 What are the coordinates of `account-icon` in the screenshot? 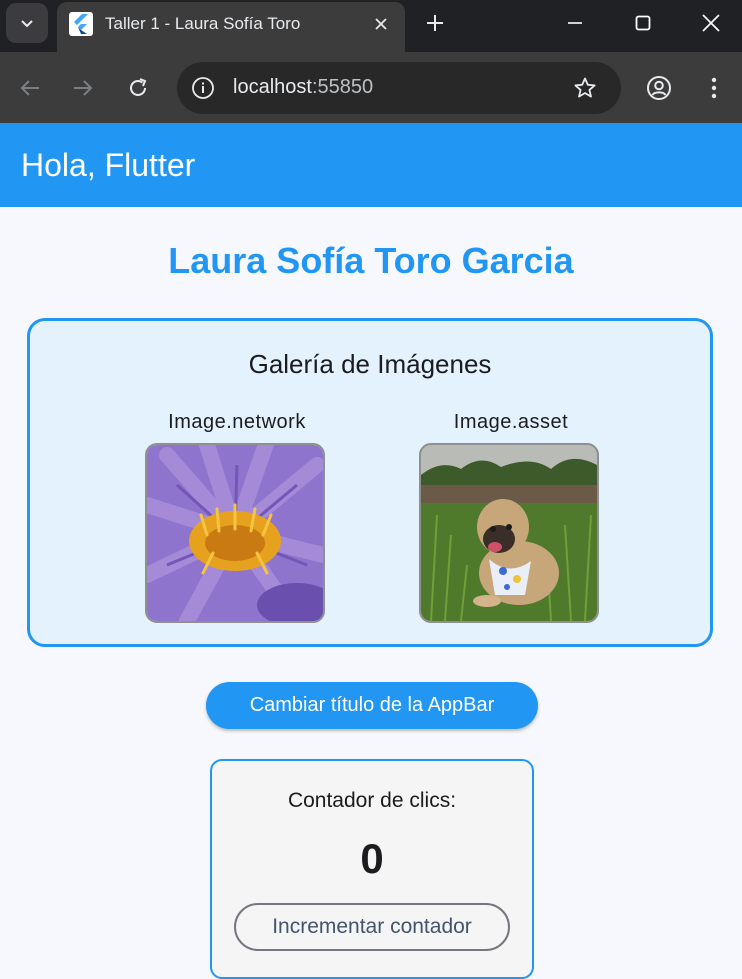 It's located at (659, 88).